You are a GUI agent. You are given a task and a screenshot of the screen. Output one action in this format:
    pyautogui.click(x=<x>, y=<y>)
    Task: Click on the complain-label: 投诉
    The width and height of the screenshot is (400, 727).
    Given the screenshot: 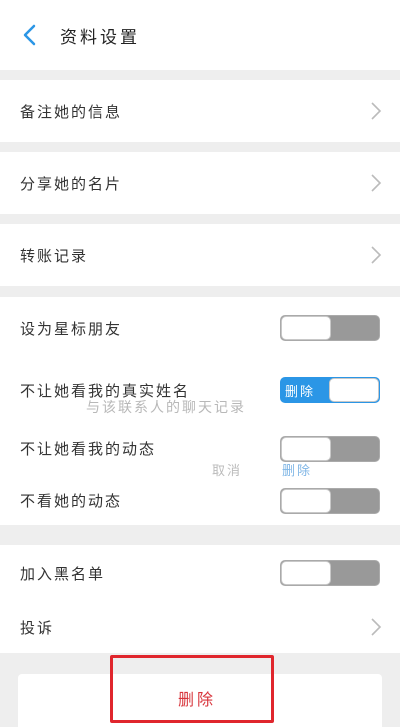 What is the action you would take?
    pyautogui.click(x=37, y=627)
    